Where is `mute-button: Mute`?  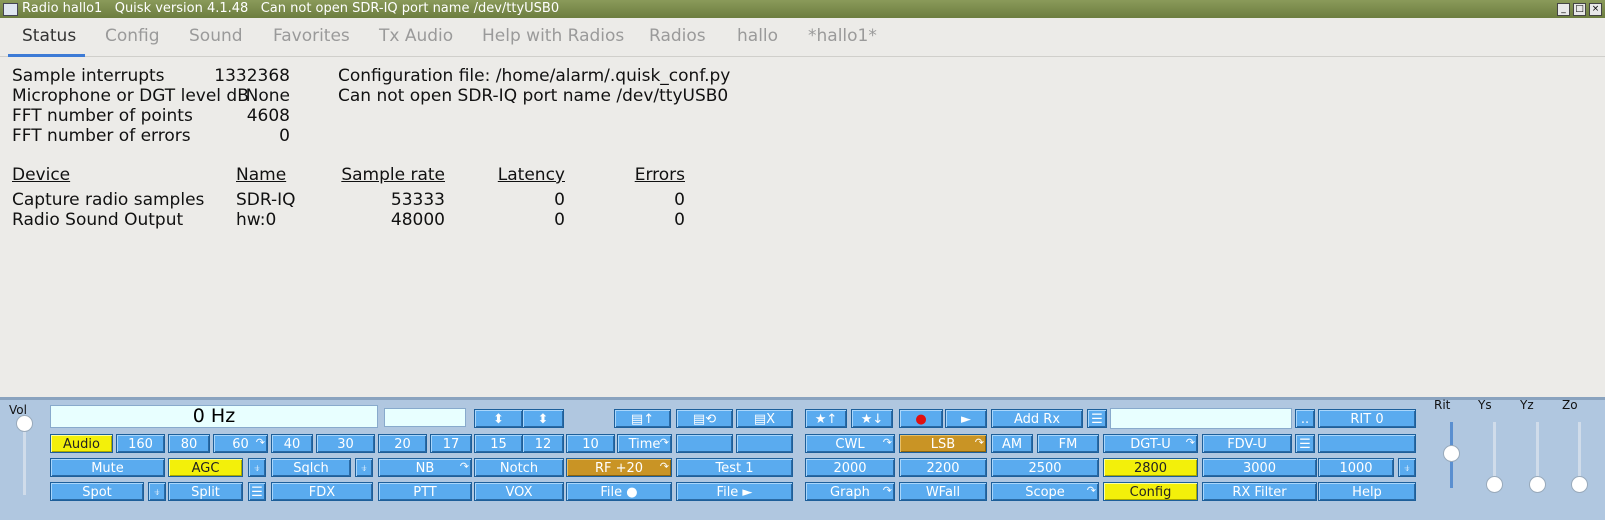 mute-button: Mute is located at coordinates (107, 467).